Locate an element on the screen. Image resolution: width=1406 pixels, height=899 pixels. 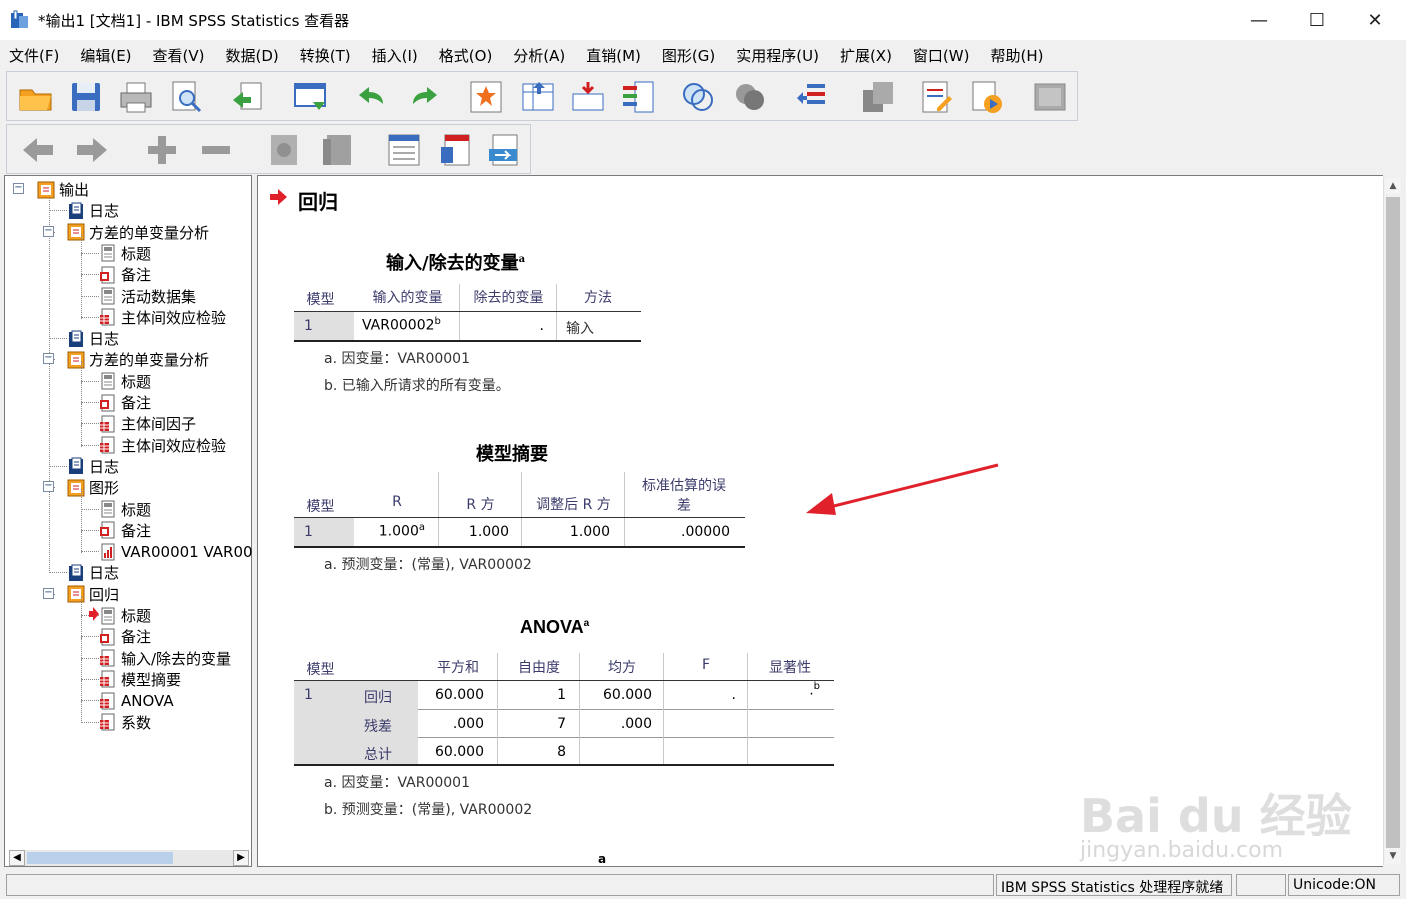
menu-insert: 插入(I) is located at coordinates (396, 55).